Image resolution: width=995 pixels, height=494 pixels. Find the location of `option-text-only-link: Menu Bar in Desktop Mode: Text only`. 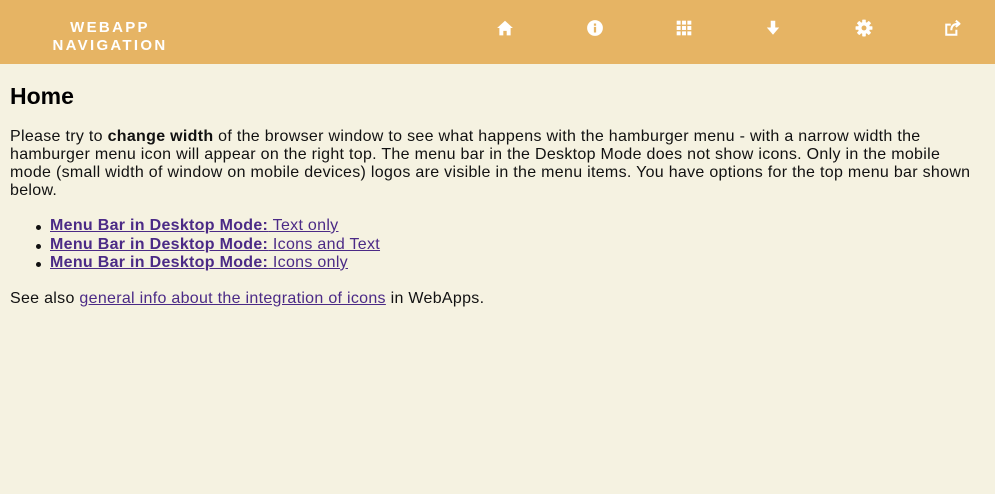

option-text-only-link: Menu Bar in Desktop Mode: Text only is located at coordinates (194, 225).